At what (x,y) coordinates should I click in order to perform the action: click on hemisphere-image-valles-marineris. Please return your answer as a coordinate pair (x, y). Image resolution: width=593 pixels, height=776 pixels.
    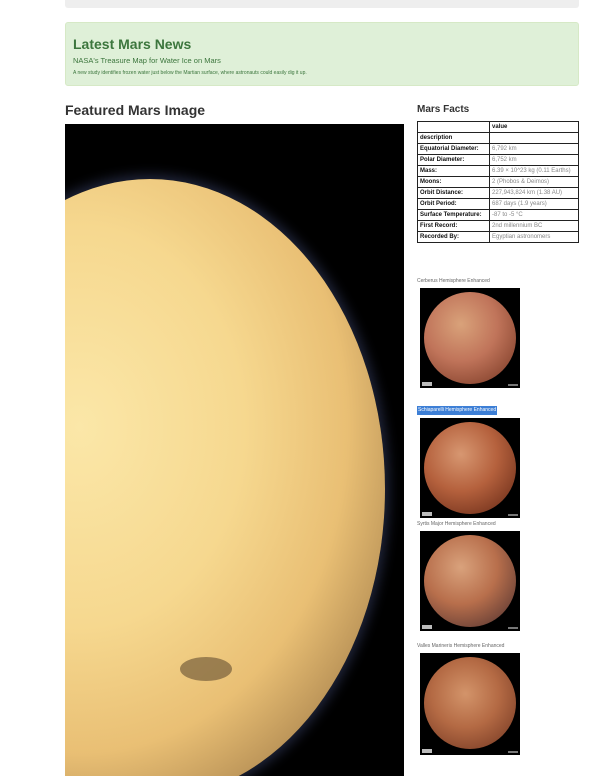
    Looking at the image, I should click on (470, 704).